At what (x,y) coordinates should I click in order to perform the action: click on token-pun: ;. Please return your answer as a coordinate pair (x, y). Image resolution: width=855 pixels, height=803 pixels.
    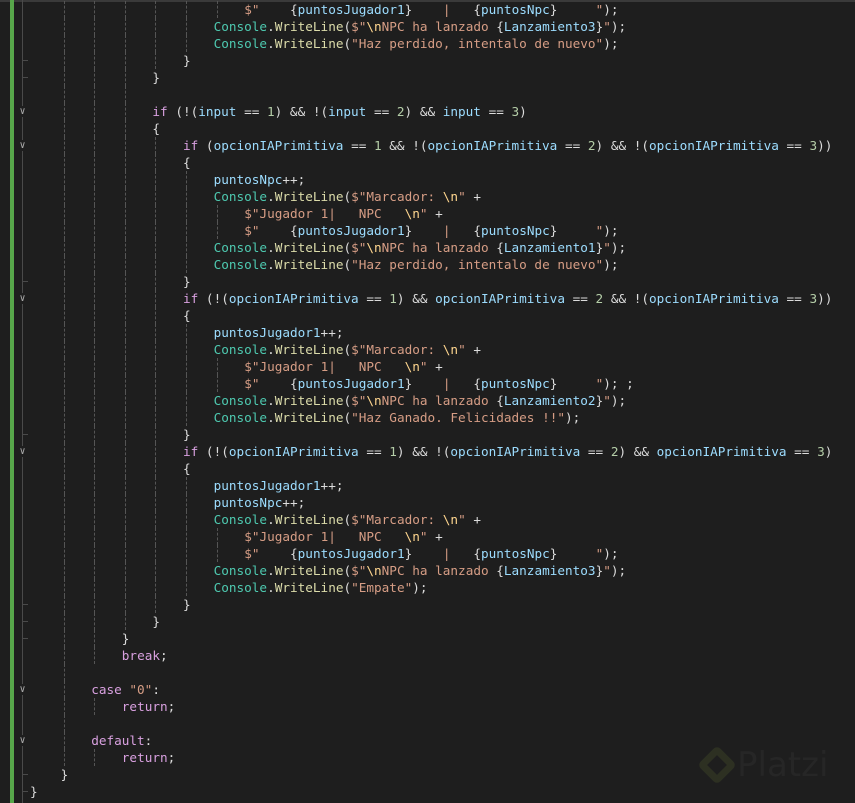
    Looking at the image, I should click on (339, 332).